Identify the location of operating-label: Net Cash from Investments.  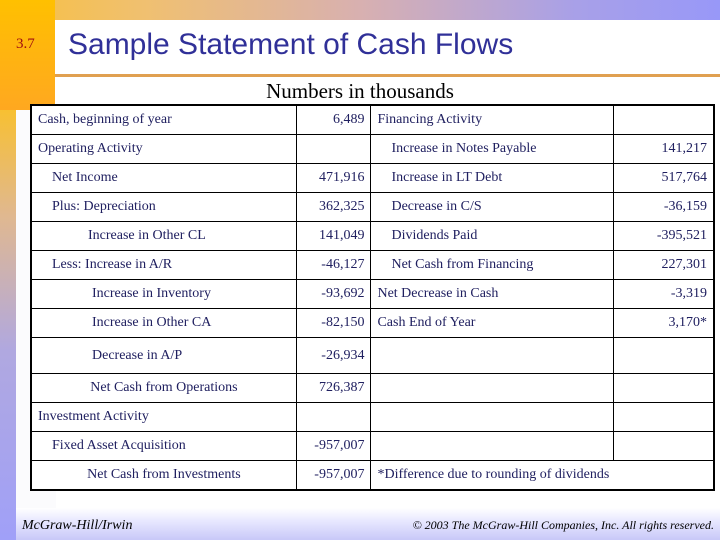
(163, 475).